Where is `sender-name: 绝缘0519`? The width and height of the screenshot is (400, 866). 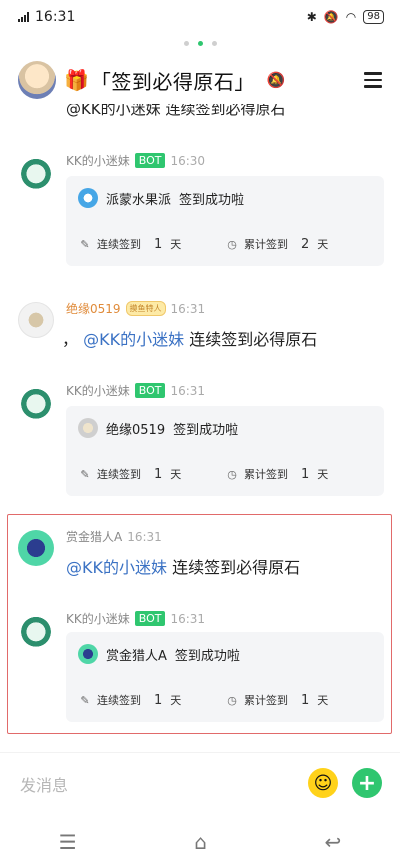
sender-name: 绝缘0519 is located at coordinates (93, 308).